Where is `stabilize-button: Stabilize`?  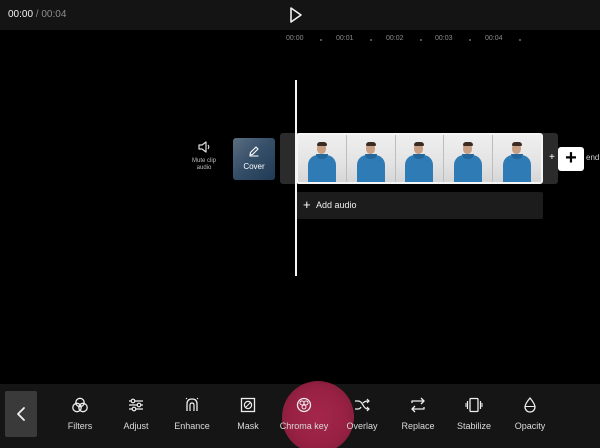 stabilize-button: Stabilize is located at coordinates (474, 413).